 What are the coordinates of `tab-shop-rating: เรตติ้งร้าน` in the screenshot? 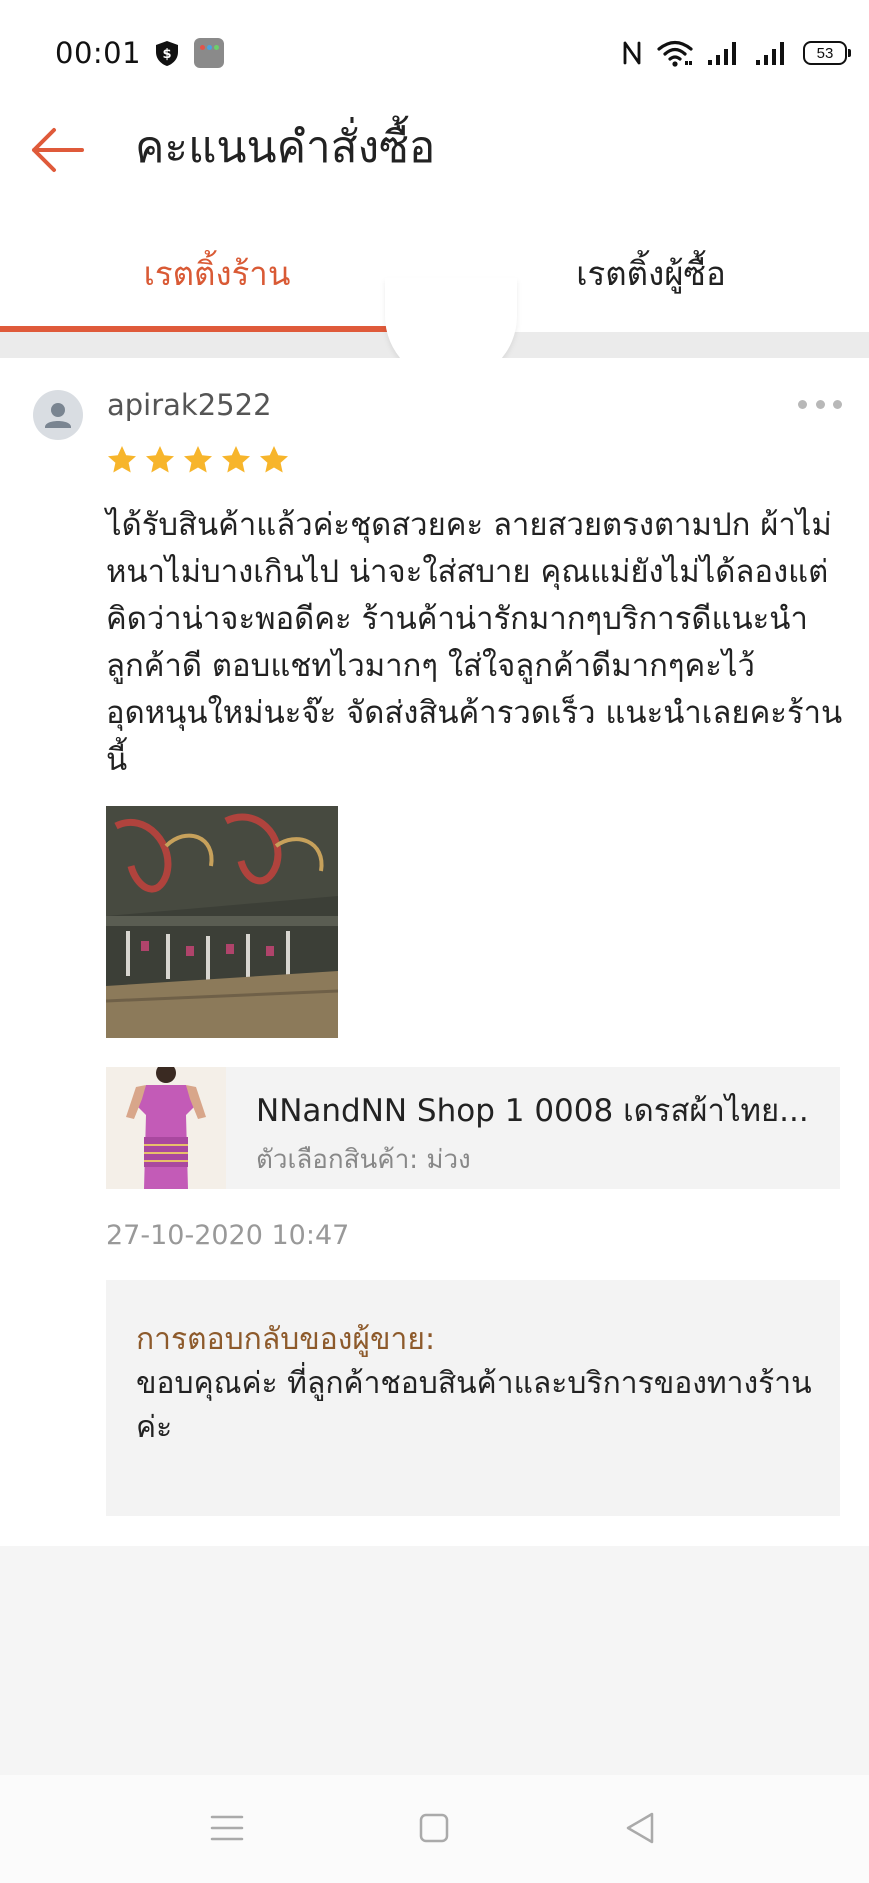 It's located at (217, 280).